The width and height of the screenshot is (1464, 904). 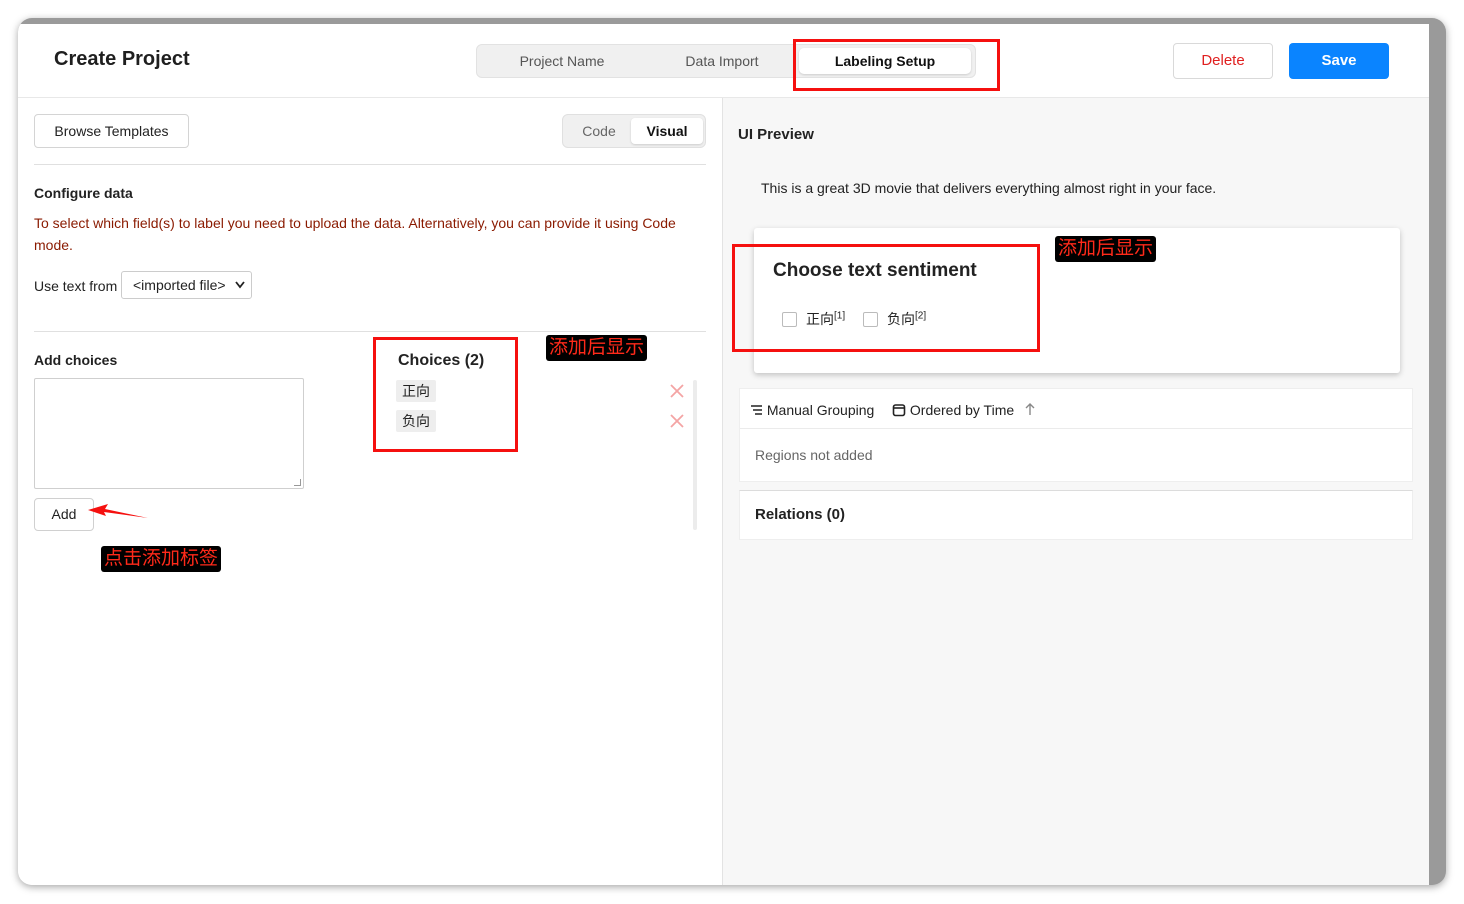 I want to click on save-button: Save, so click(x=1339, y=61).